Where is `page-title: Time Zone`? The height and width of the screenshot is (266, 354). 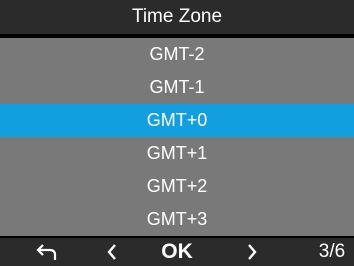 page-title: Time Zone is located at coordinates (177, 16).